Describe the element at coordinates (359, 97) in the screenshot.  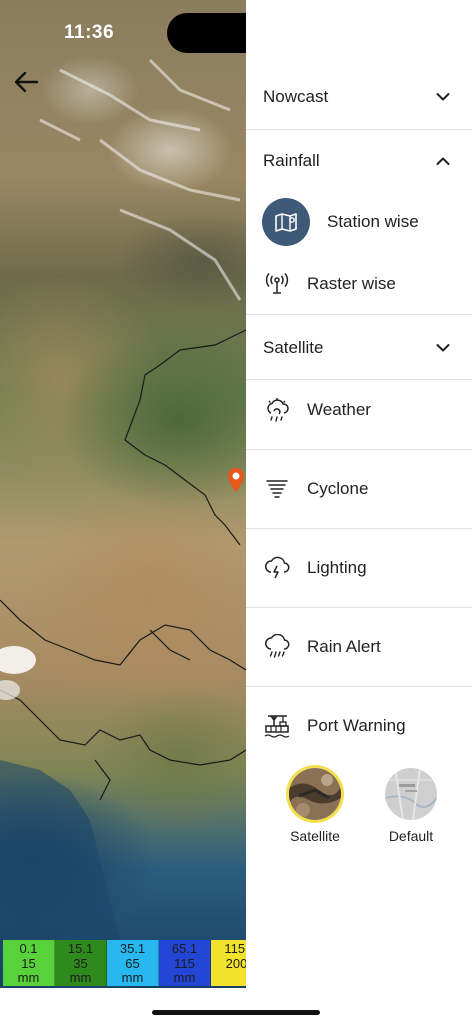
I see `section-nowcast: Nowcast` at that location.